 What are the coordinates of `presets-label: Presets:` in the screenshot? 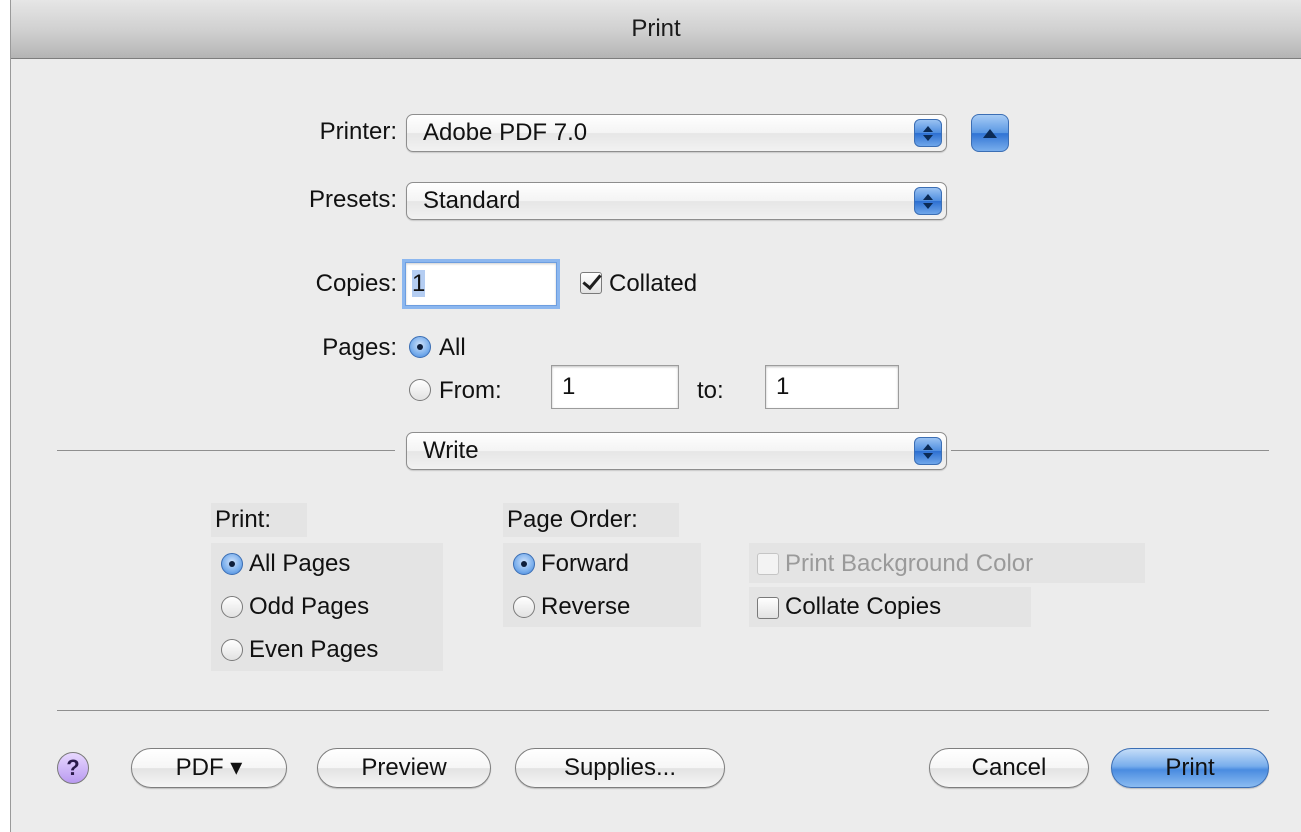 It's located at (352, 199).